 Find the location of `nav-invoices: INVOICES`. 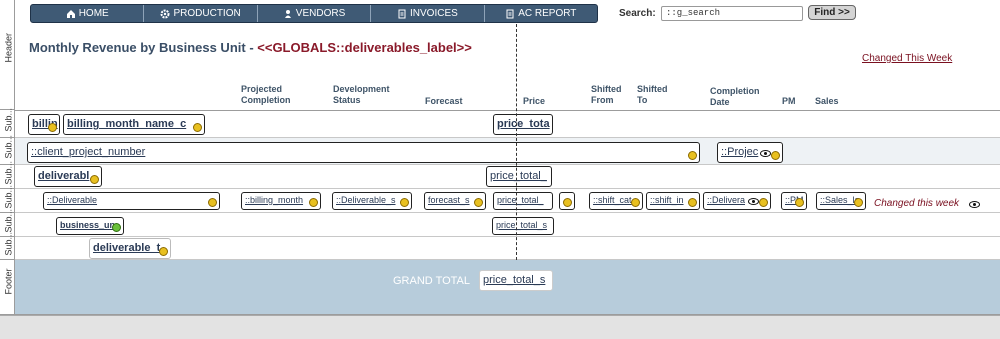

nav-invoices: INVOICES is located at coordinates (428, 13).